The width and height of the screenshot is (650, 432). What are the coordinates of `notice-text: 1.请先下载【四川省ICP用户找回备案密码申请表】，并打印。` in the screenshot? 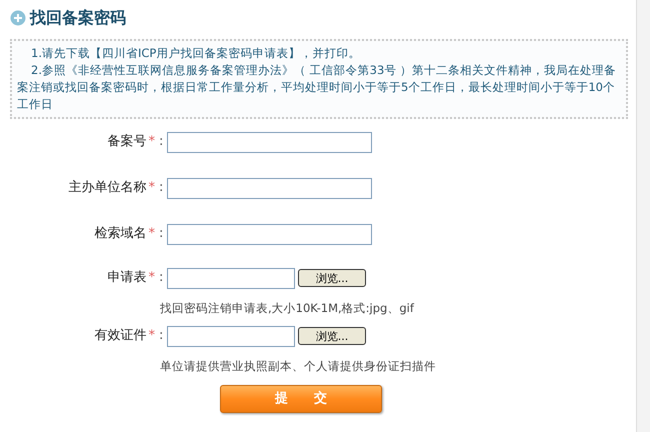 It's located at (196, 53).